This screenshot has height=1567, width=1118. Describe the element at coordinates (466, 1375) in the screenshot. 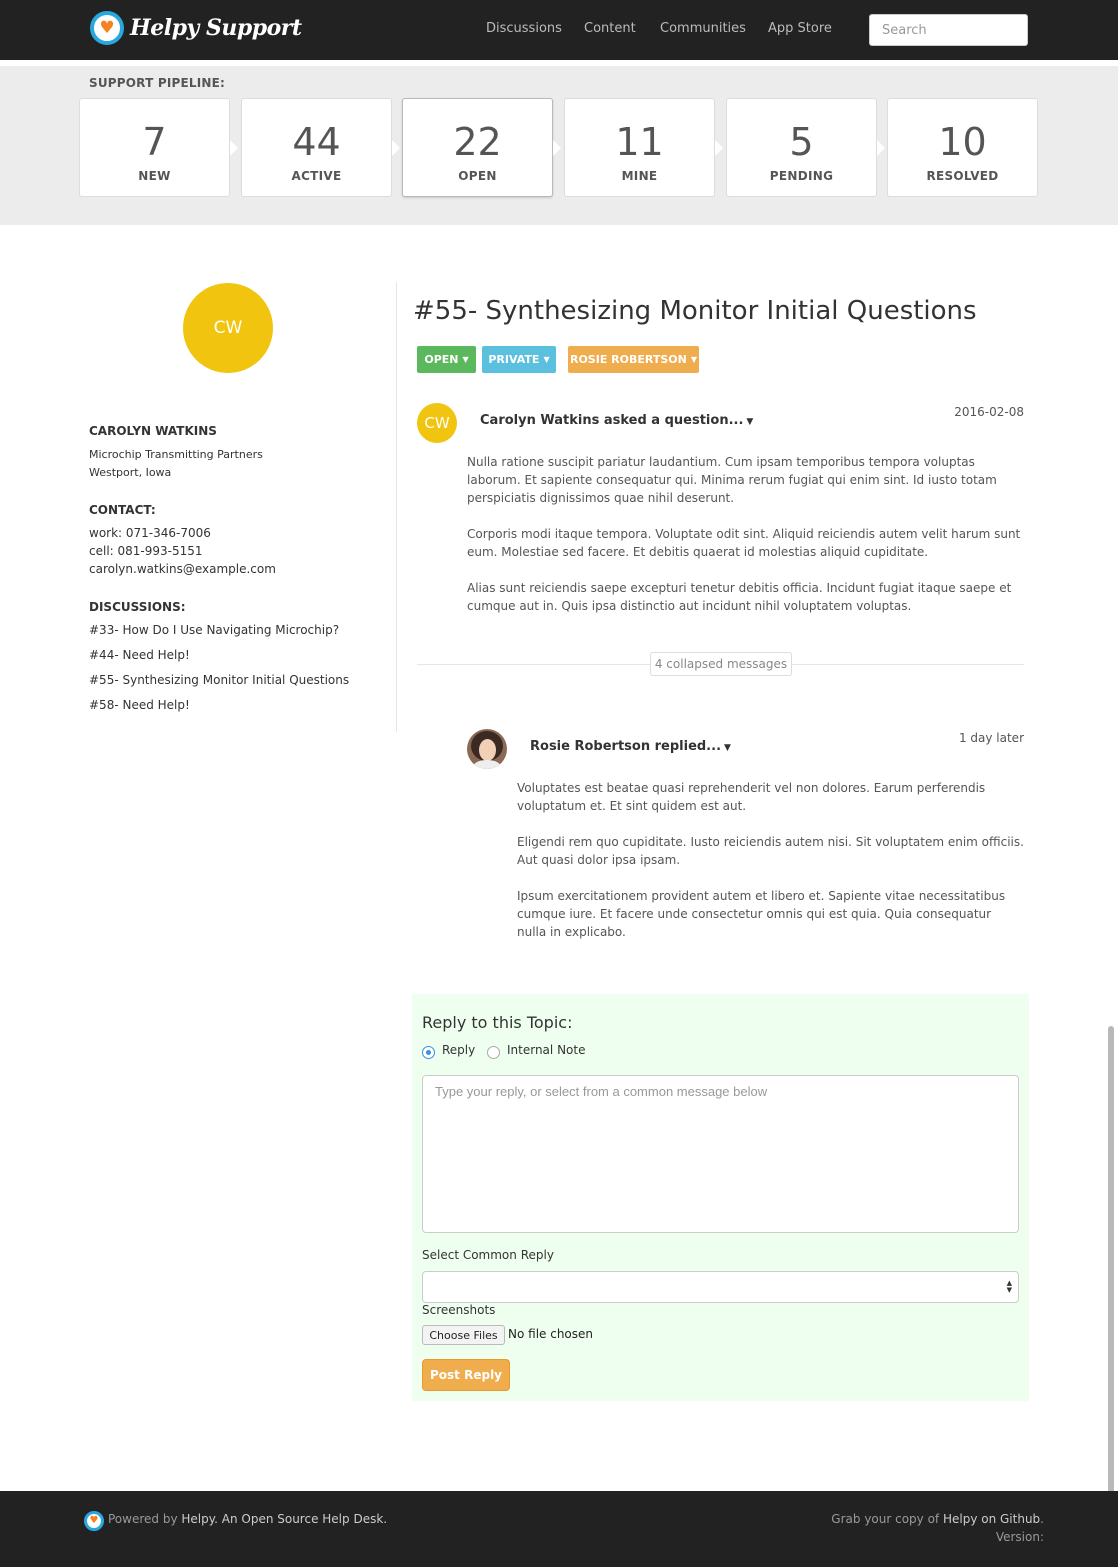

I see `post-reply-button: Post Reply` at that location.